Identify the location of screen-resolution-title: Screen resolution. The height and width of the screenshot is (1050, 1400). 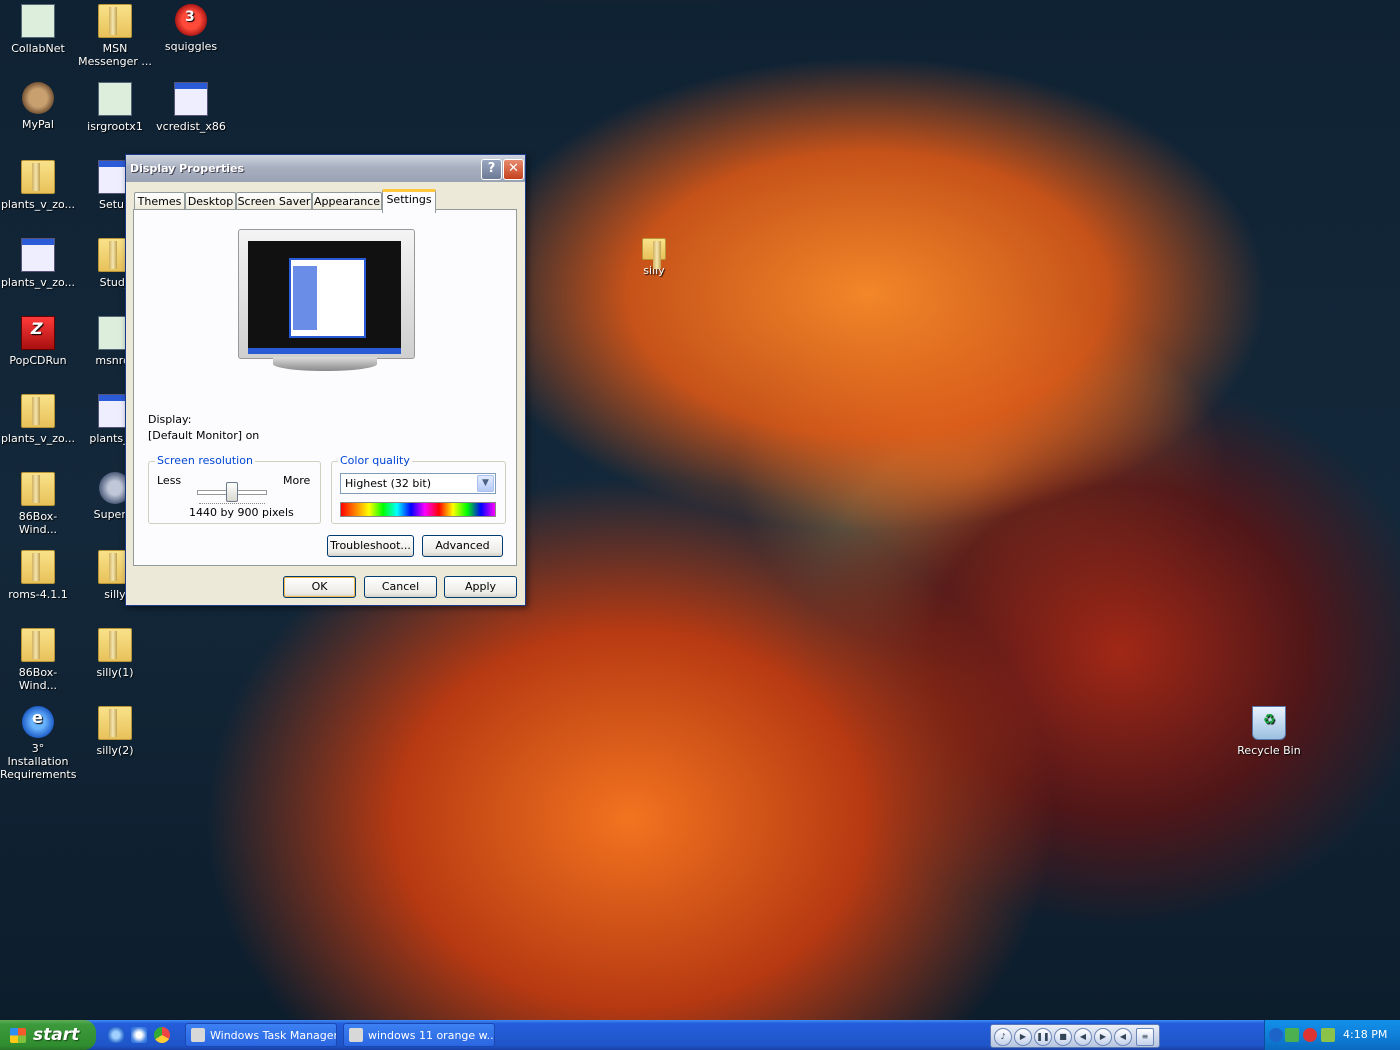
(205, 460).